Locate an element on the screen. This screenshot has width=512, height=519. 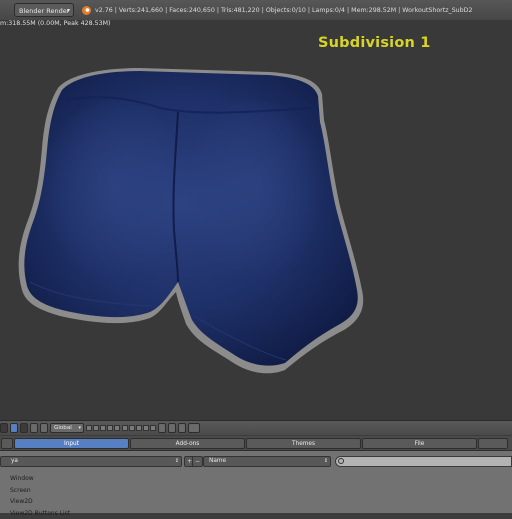
render-preview-icon is located at coordinates (194, 428).